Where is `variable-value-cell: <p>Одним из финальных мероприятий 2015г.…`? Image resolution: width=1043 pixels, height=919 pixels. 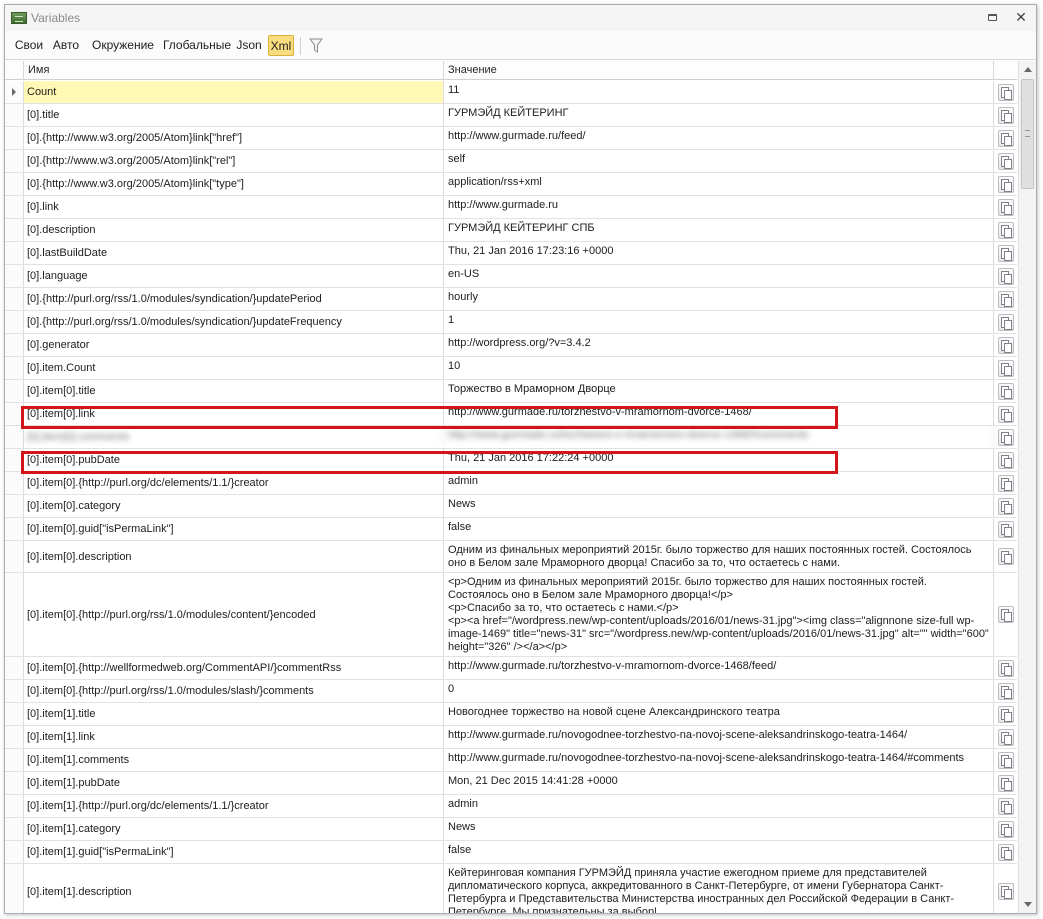
variable-value-cell: <p>Одним из финальных мероприятий 2015г.… is located at coordinates (719, 614).